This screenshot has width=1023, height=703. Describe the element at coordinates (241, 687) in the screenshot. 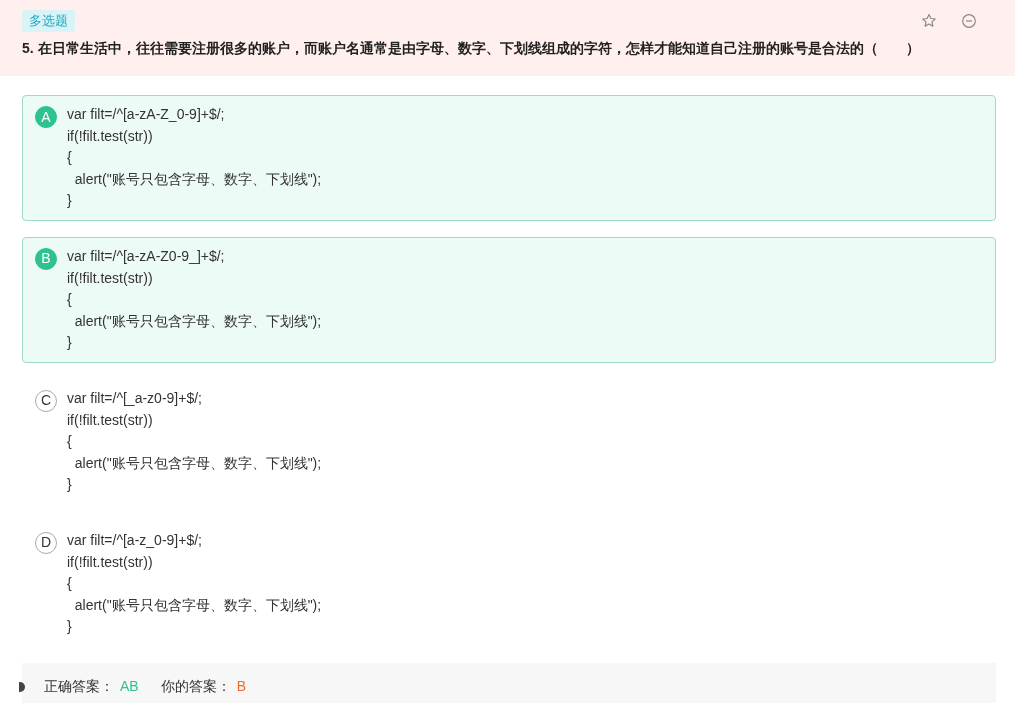

I see `your-answer: B` at that location.